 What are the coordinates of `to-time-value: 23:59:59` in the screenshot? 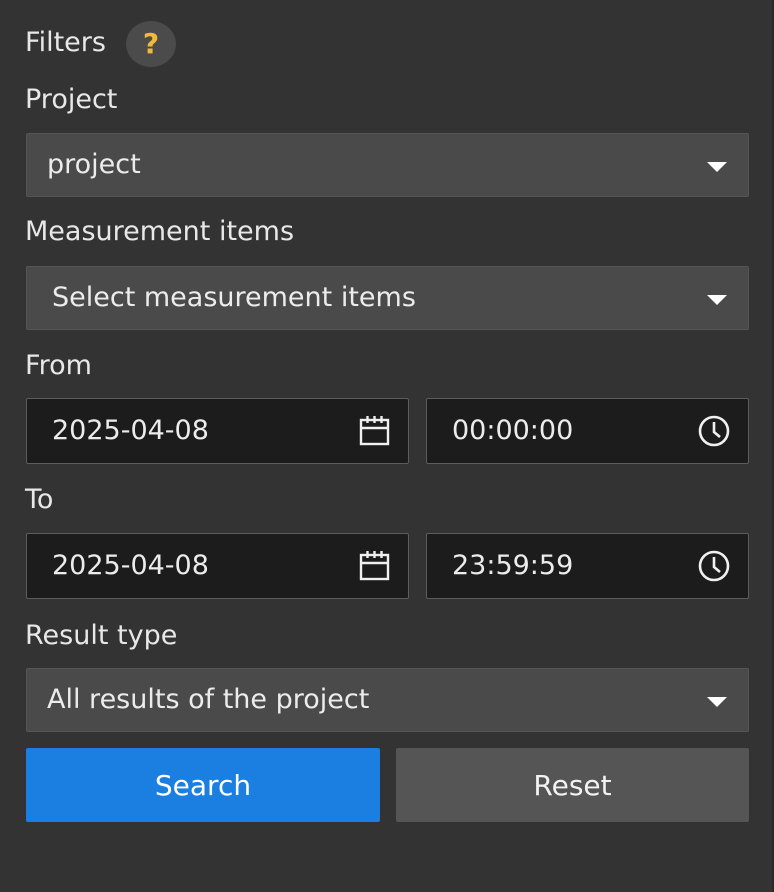 It's located at (513, 565).